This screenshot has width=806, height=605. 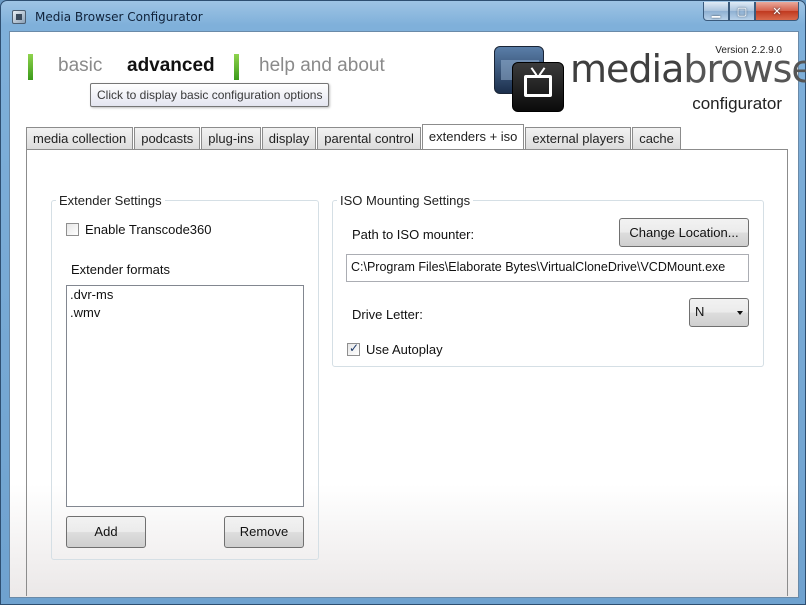 I want to click on close-icon: ✕, so click(x=777, y=11).